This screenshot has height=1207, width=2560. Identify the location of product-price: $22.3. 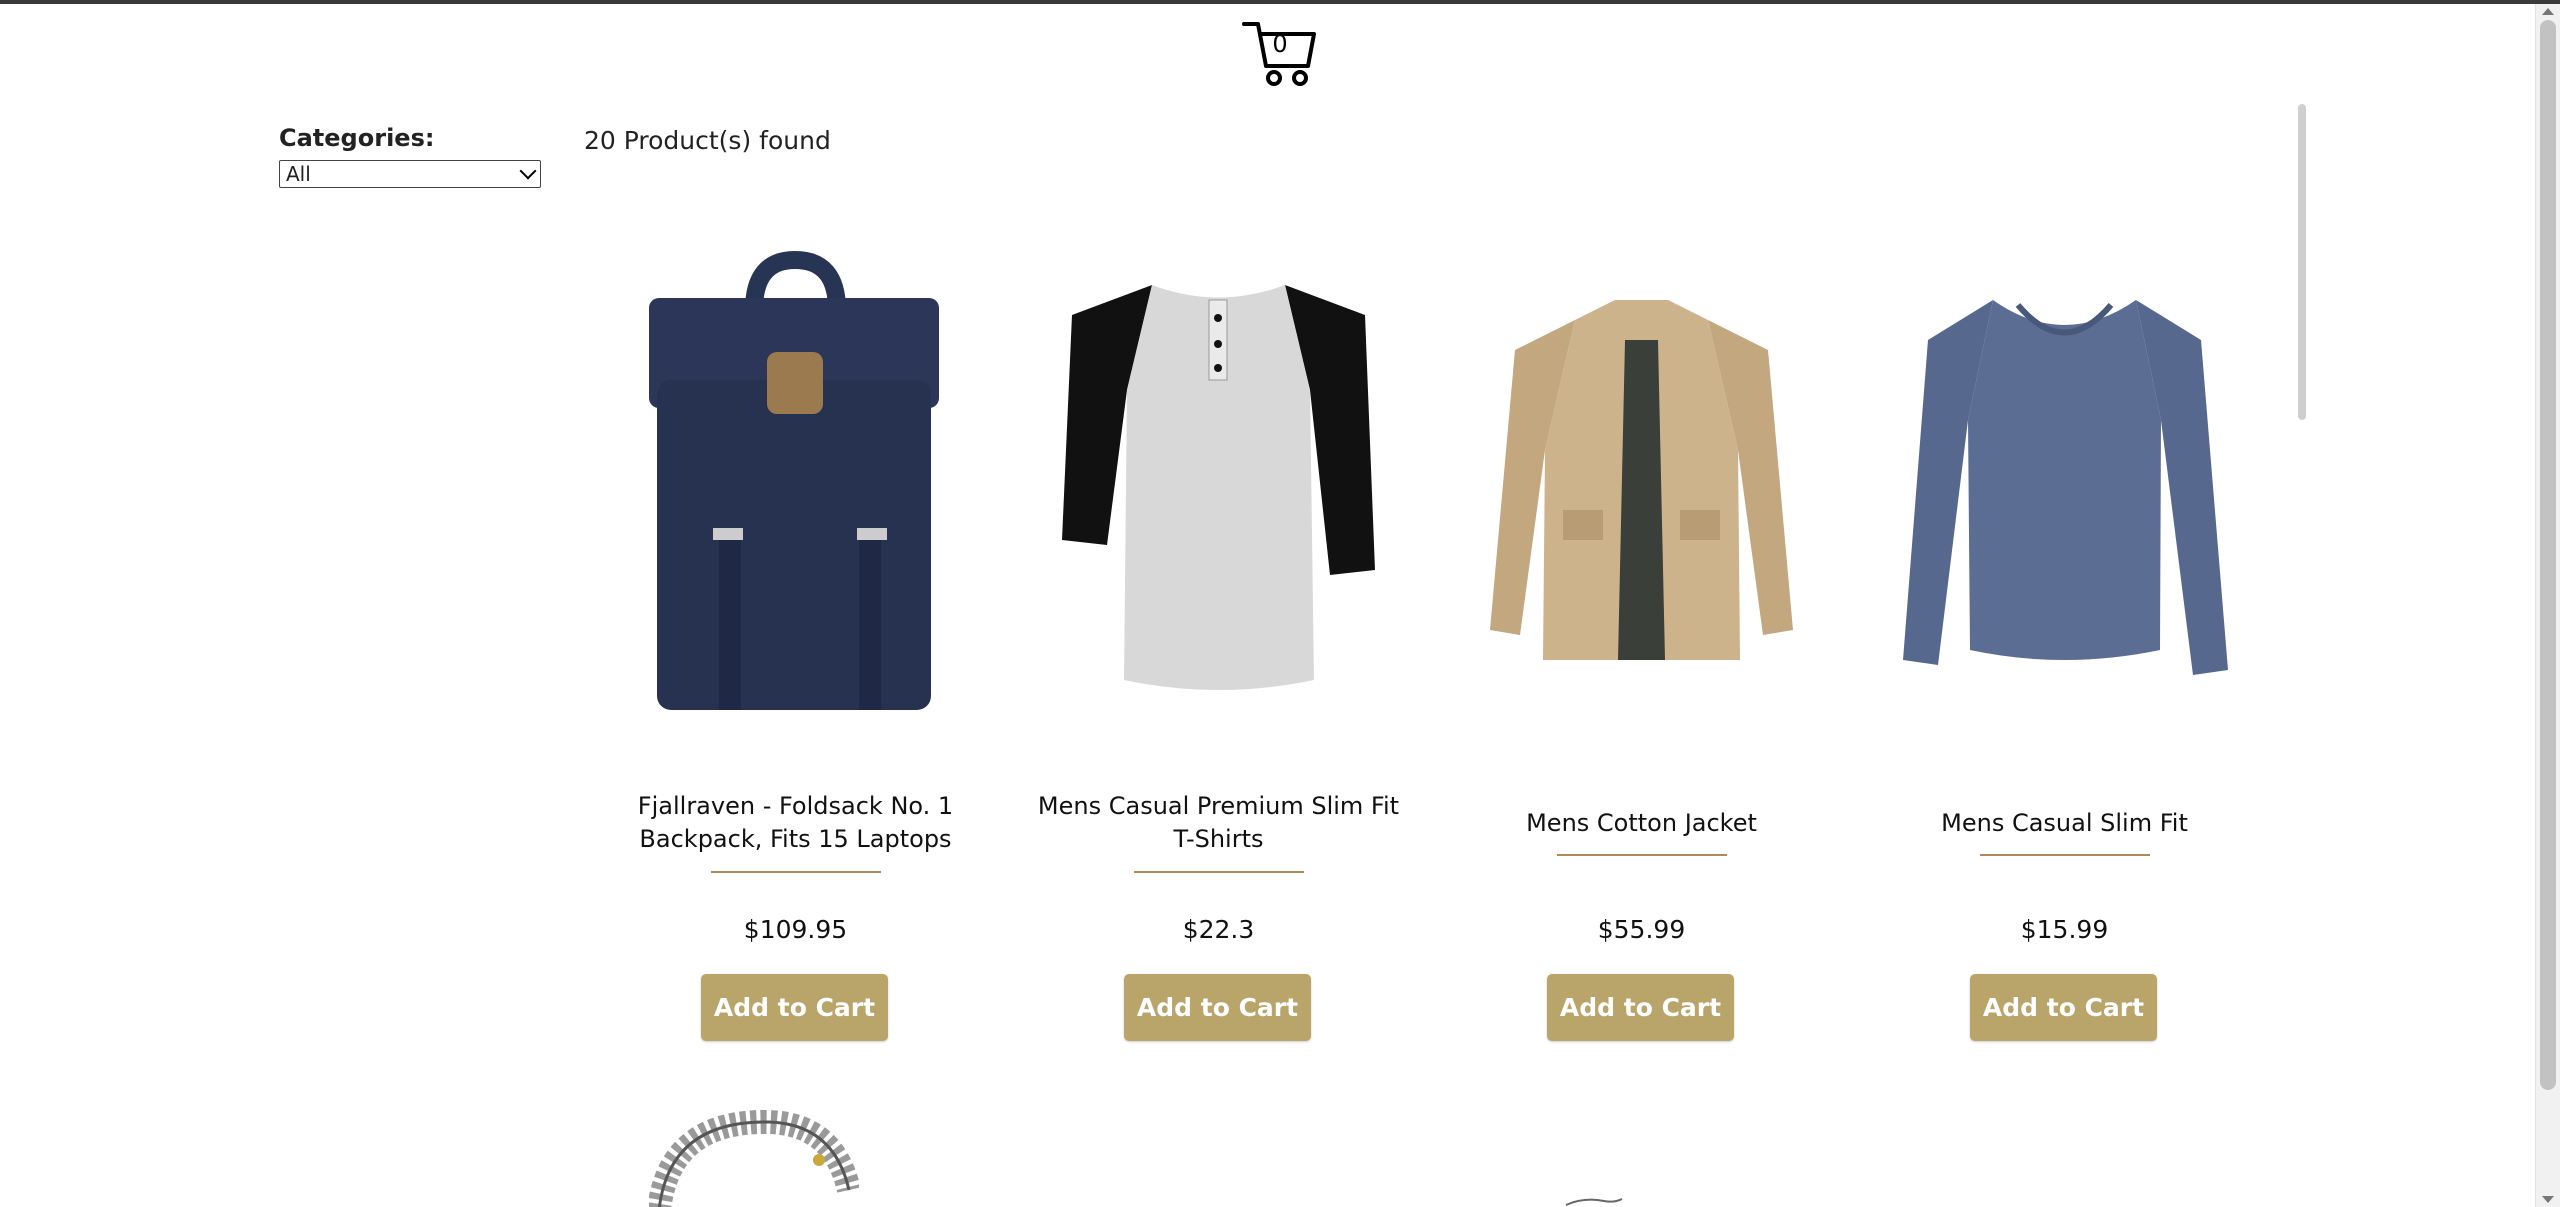
(1218, 929).